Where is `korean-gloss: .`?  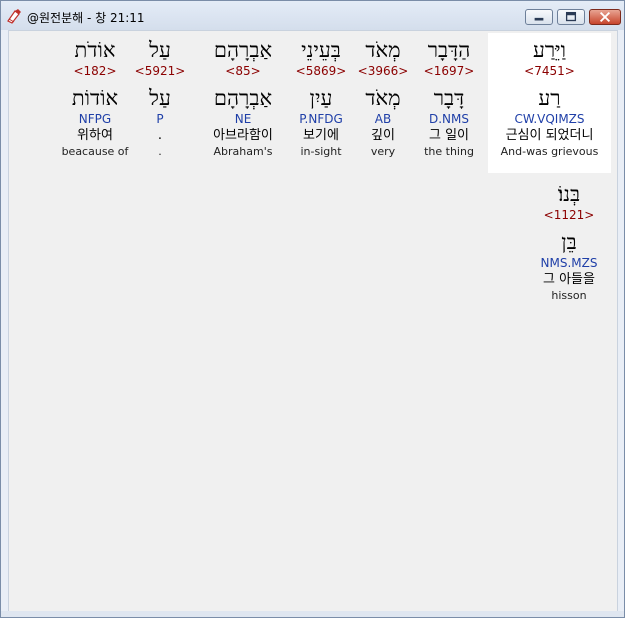
korean-gloss: . is located at coordinates (160, 135).